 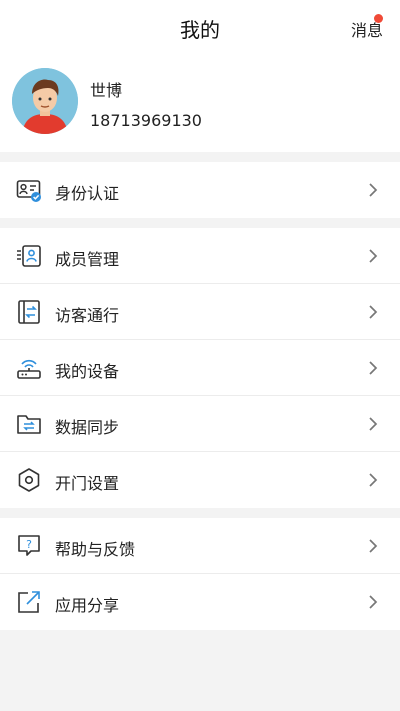 I want to click on menu-item-label: 数据同步, so click(x=87, y=427).